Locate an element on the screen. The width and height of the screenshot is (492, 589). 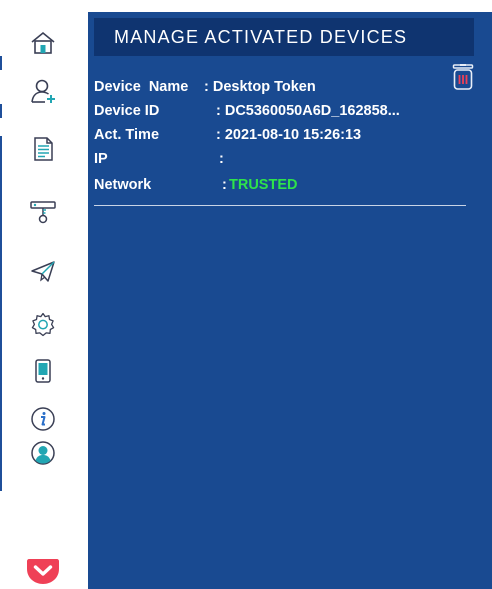
mobile-device-button is located at coordinates (43, 371).